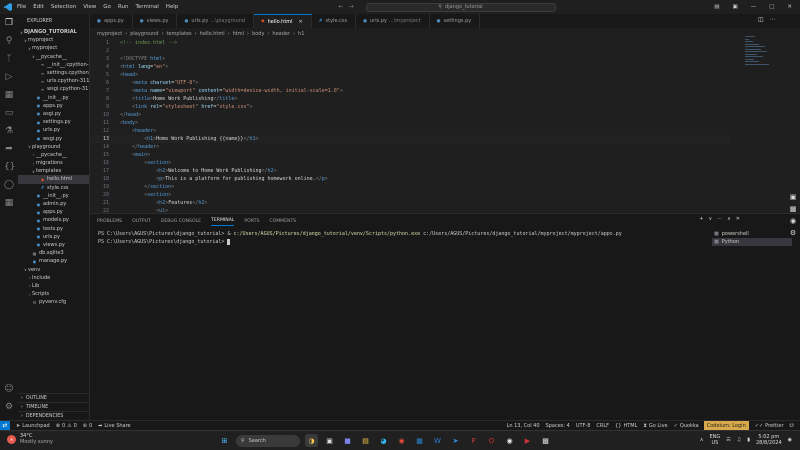  What do you see at coordinates (181, 221) in the screenshot?
I see `panel-tab-debug-console: DEBUG CONSOLE` at bounding box center [181, 221].